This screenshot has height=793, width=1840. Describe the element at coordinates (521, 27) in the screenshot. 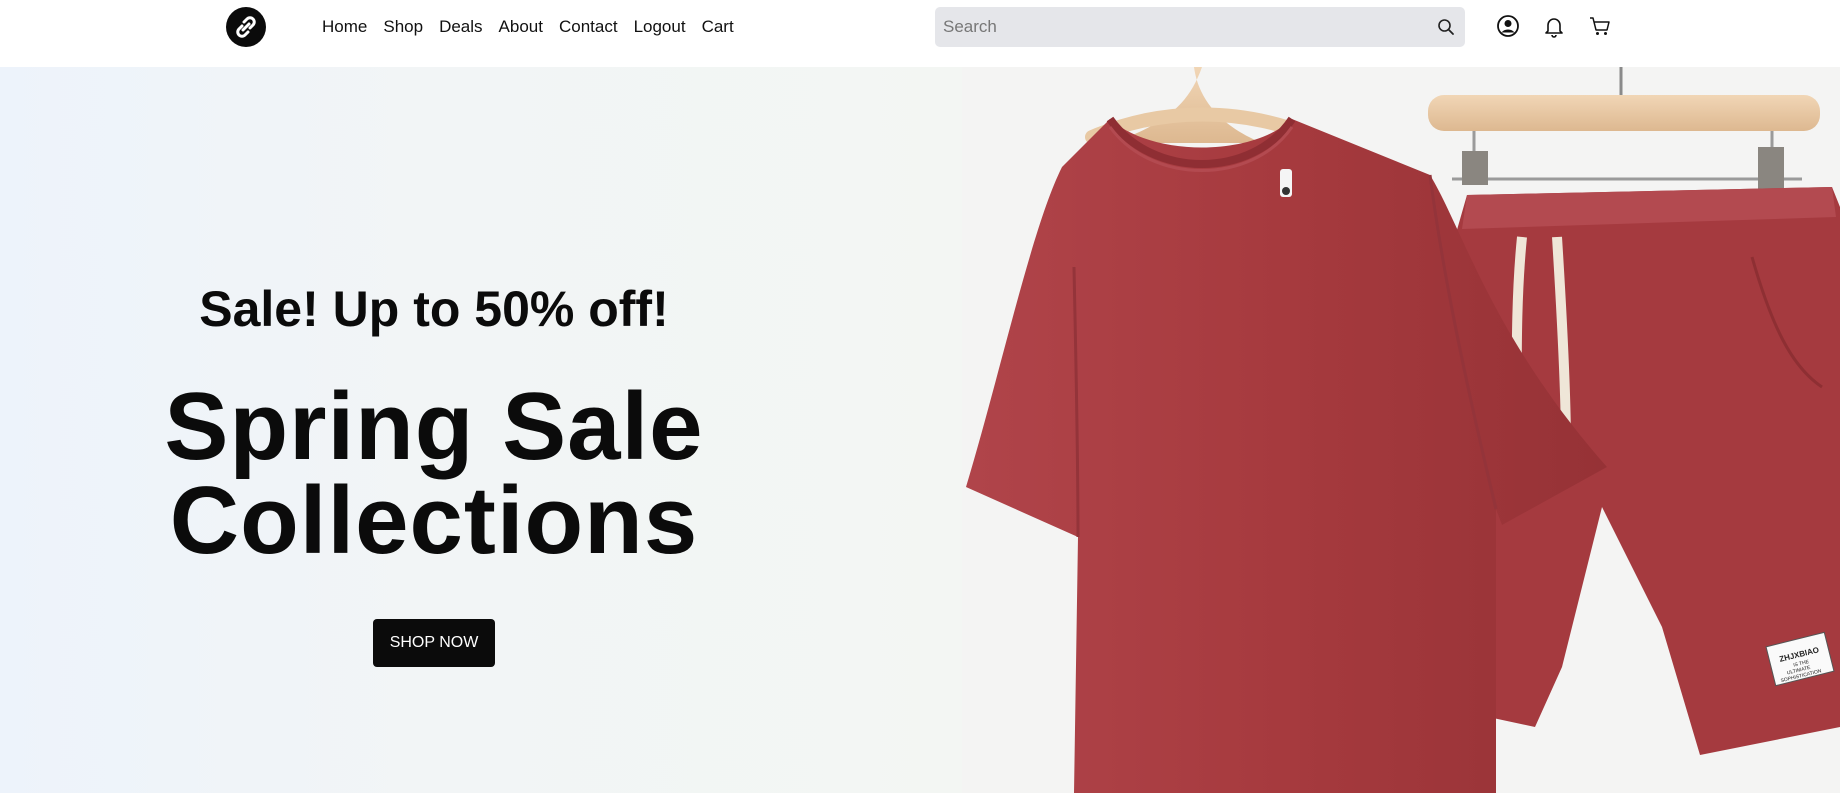

I see `nav-about: About` at that location.